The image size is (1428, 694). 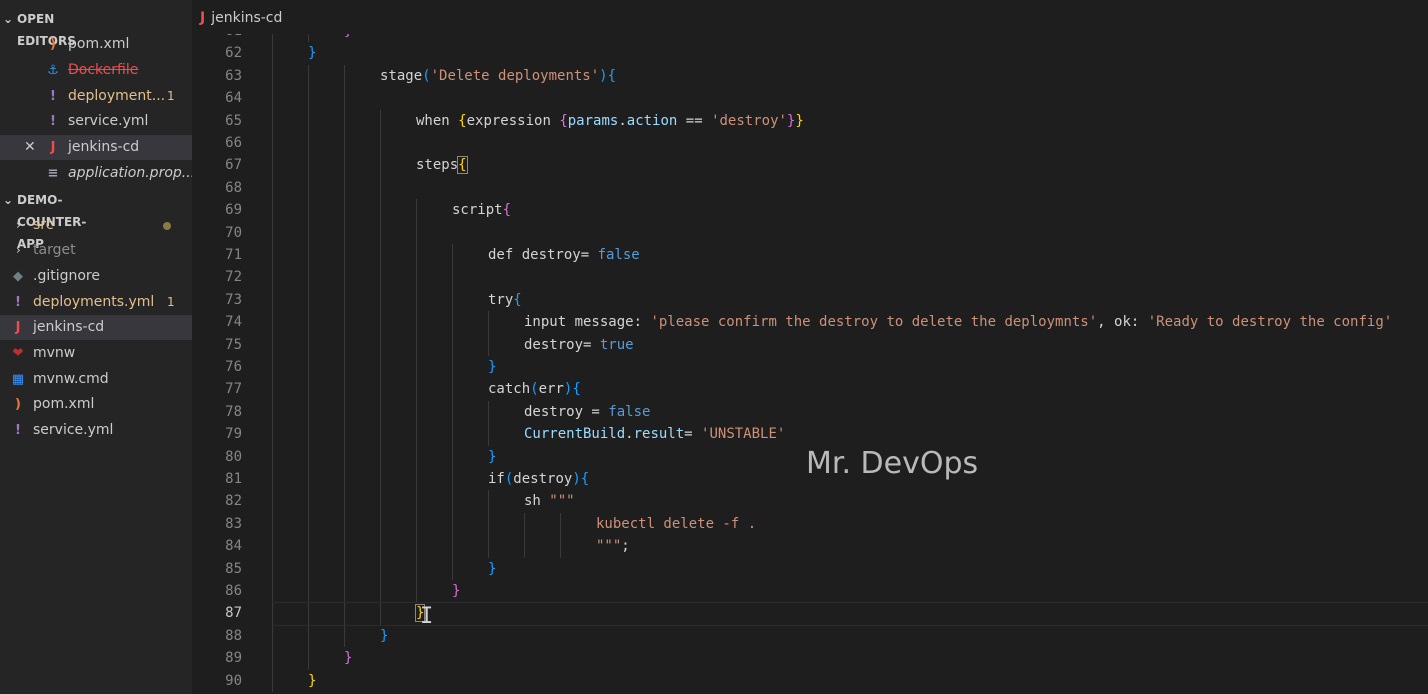 What do you see at coordinates (498, 76) in the screenshot?
I see `code-line: stage('Delete deployments'){` at bounding box center [498, 76].